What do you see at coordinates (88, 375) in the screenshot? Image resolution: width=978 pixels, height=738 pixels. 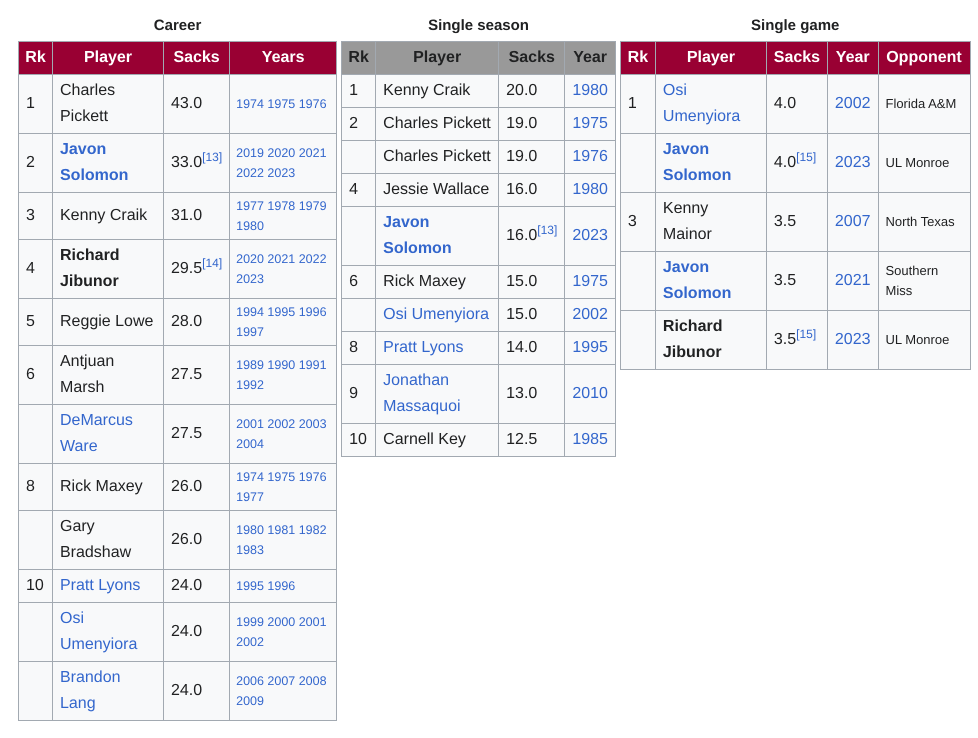 I see `player-name: Antjuan Marsh` at bounding box center [88, 375].